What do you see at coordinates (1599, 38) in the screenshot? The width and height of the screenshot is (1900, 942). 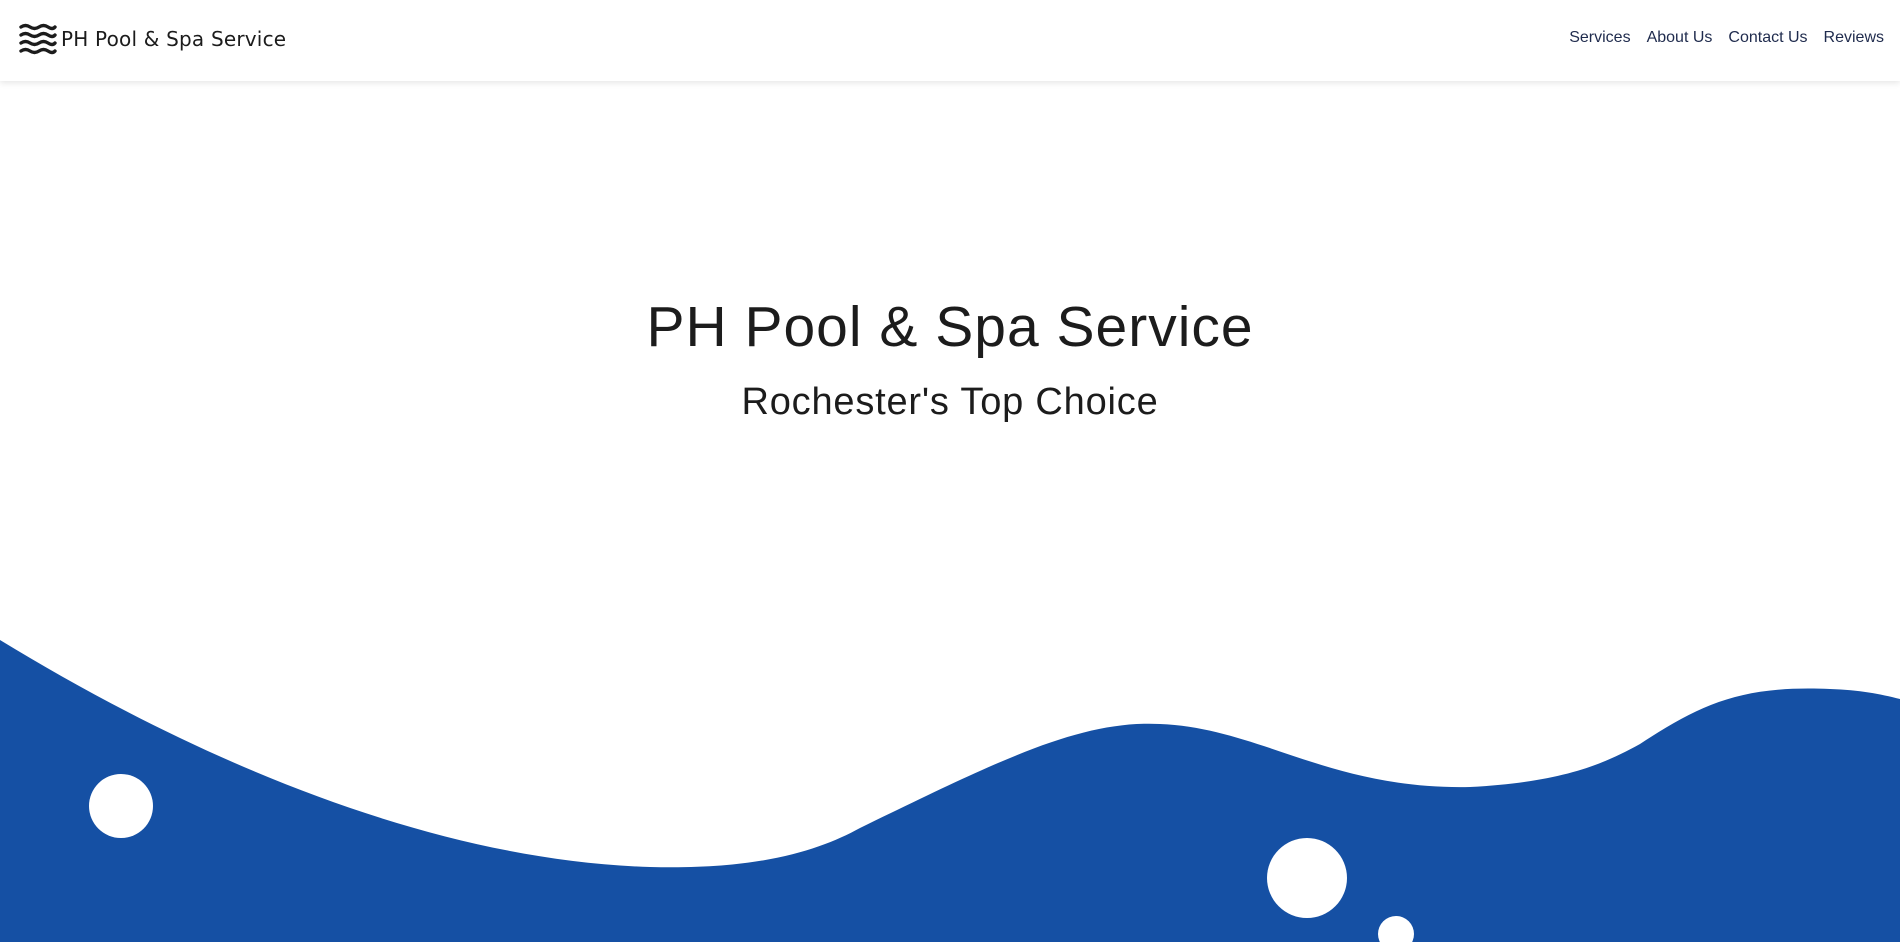 I see `nav-link-services: Services` at bounding box center [1599, 38].